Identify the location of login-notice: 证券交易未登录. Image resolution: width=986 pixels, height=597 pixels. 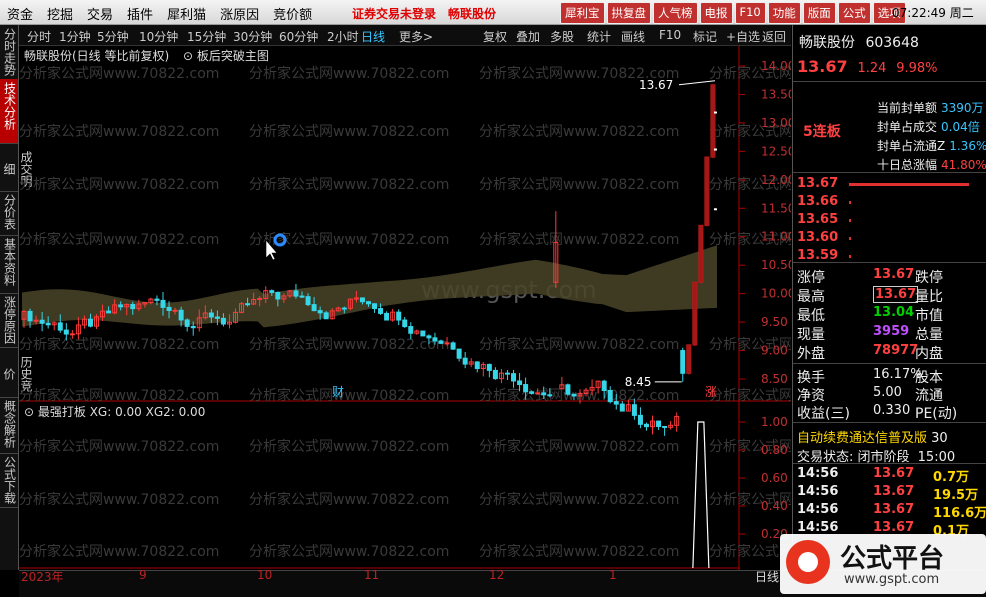
(394, 13).